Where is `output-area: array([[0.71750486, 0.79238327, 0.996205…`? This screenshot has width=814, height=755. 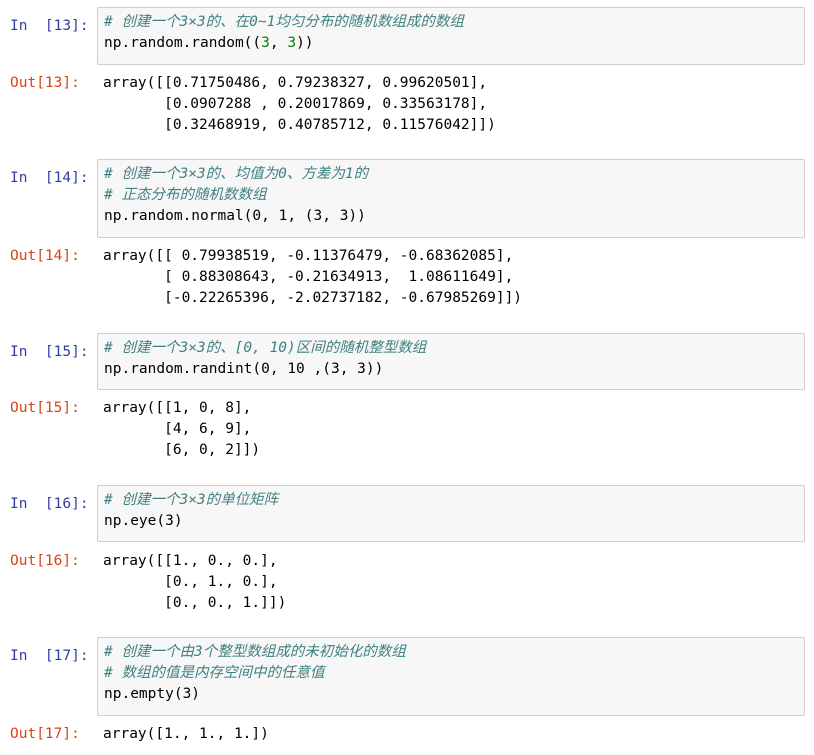 output-area: array([[0.71750486, 0.79238327, 0.996205… is located at coordinates (453, 104).